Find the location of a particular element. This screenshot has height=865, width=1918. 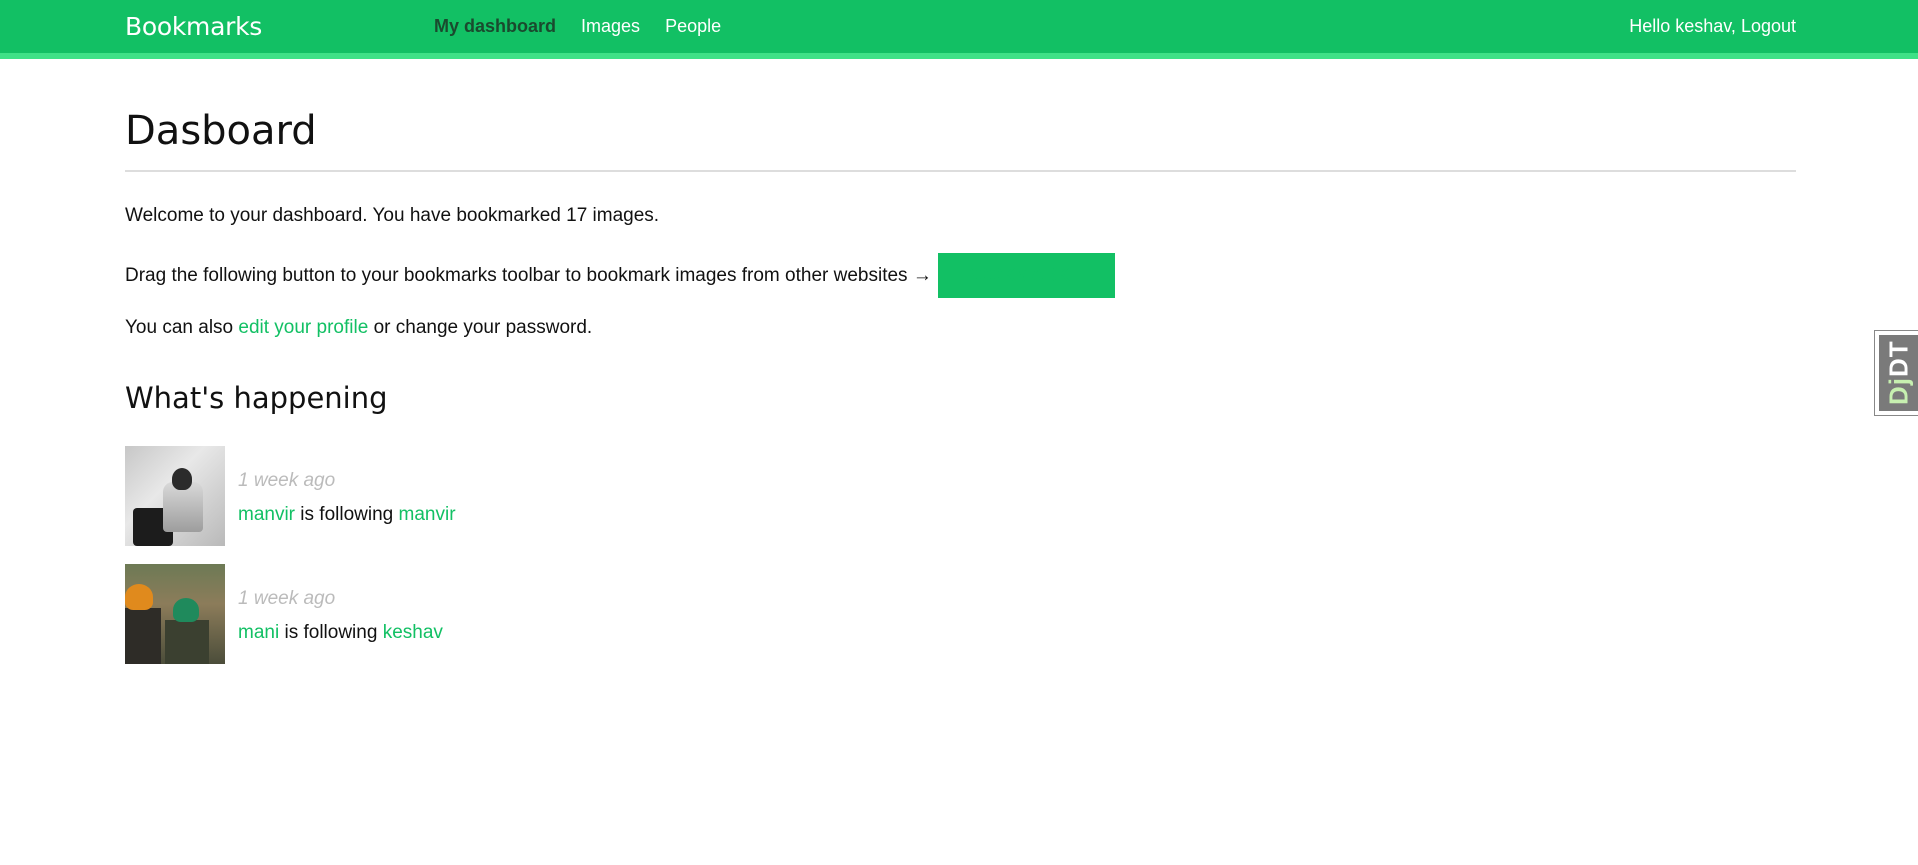

user-info: Hello keshav, Logout is located at coordinates (1712, 26).